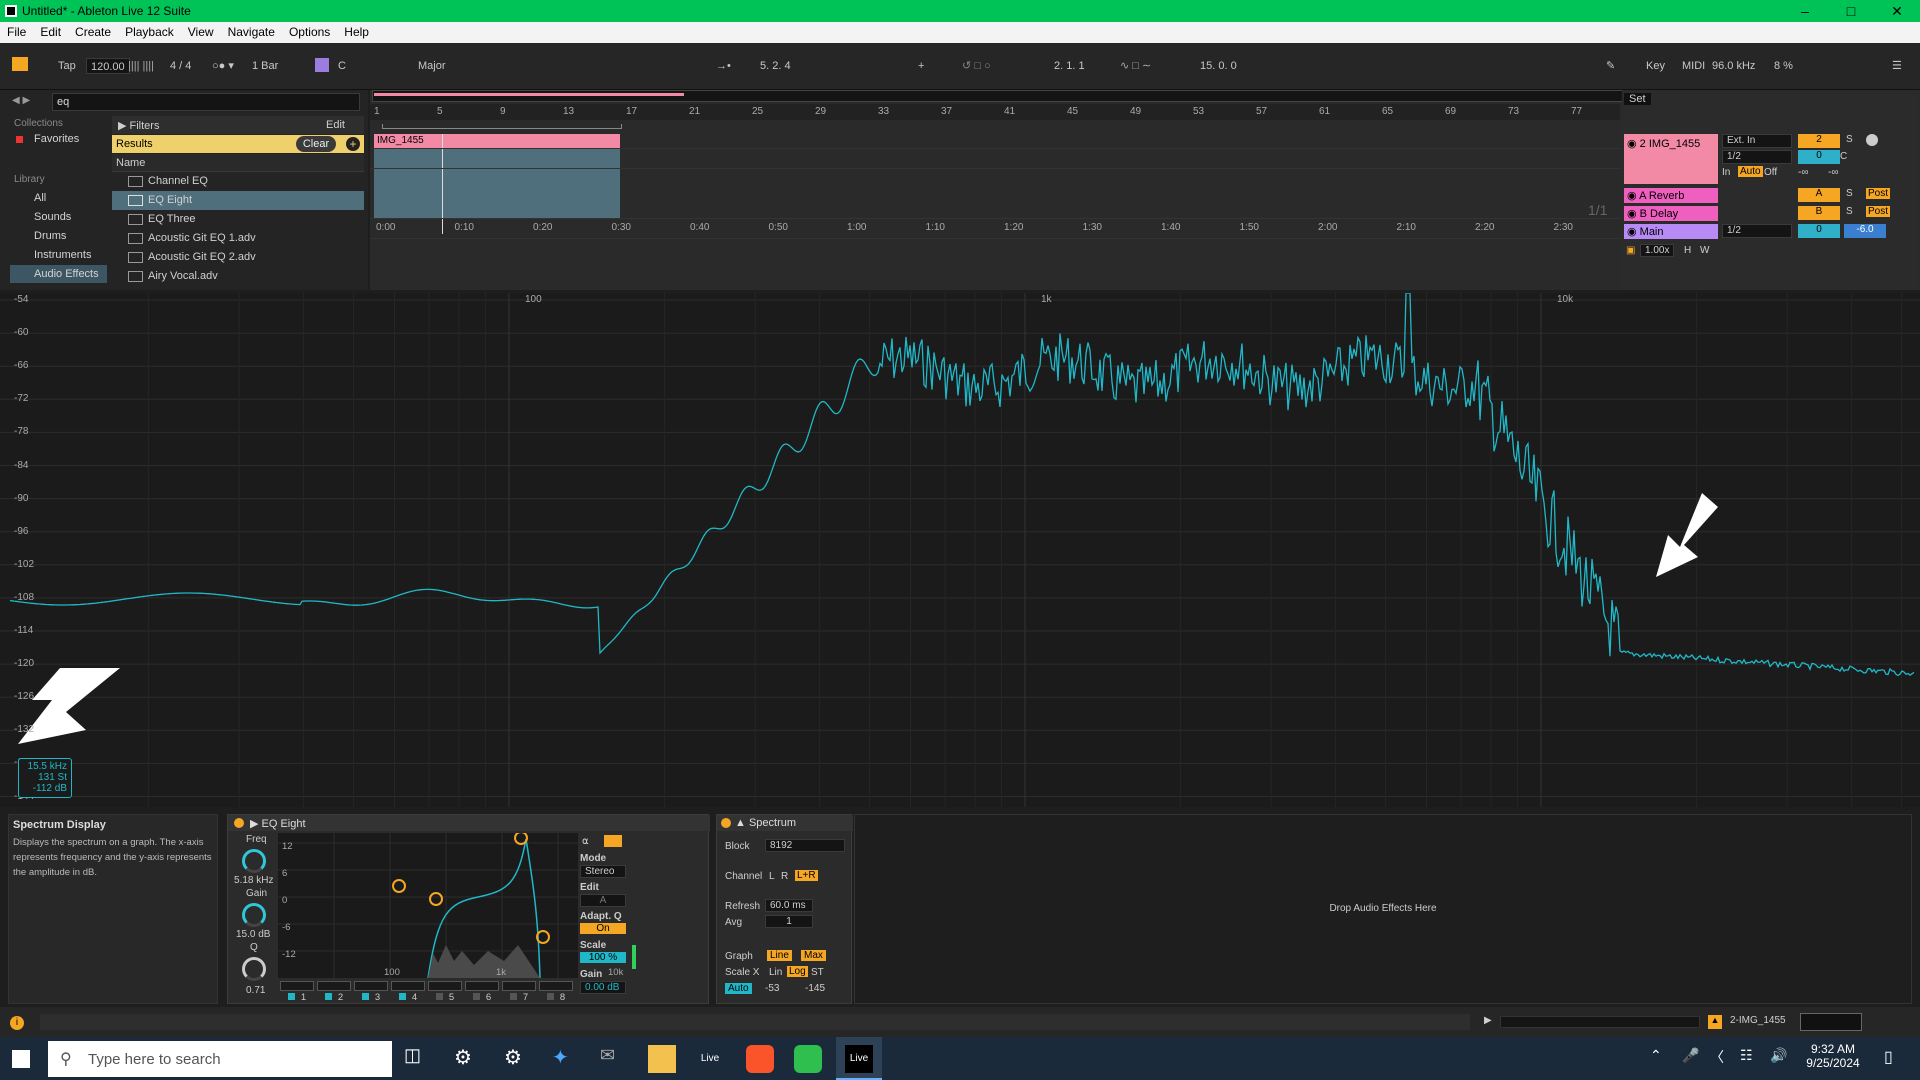  Describe the element at coordinates (497, 141) in the screenshot. I see `clip-name: IMG_1455` at that location.